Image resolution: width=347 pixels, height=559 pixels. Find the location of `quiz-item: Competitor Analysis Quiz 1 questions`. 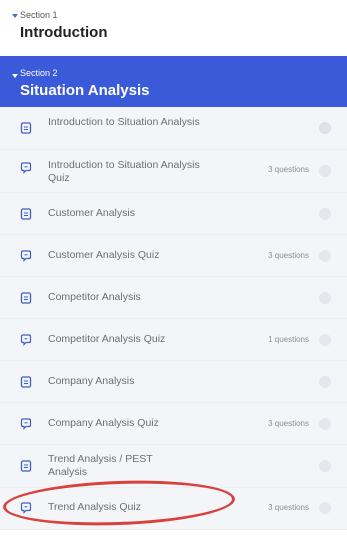

quiz-item: Competitor Analysis Quiz 1 questions is located at coordinates (173, 340).